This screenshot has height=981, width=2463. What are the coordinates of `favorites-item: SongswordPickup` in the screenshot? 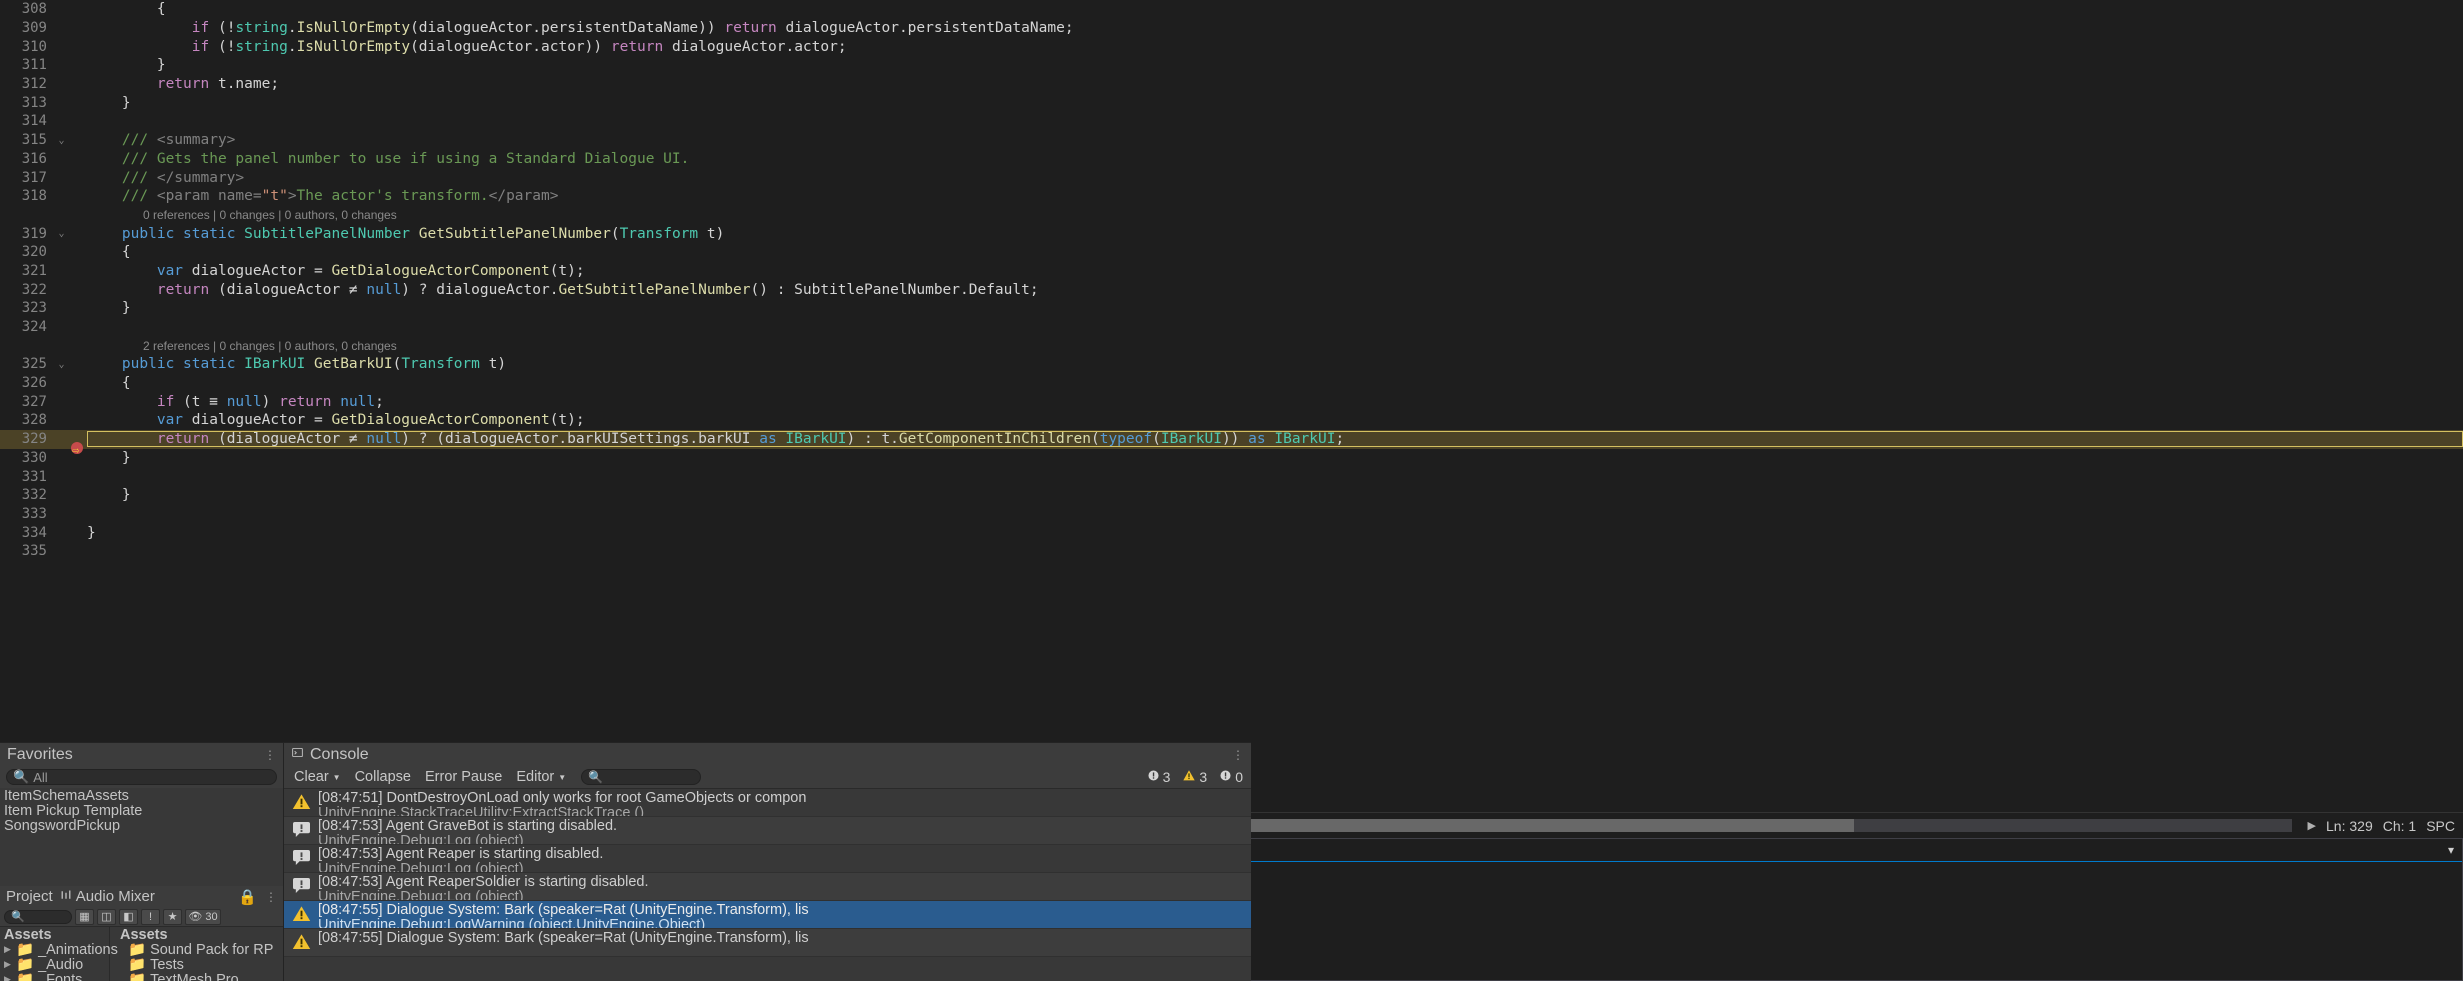 It's located at (141, 826).